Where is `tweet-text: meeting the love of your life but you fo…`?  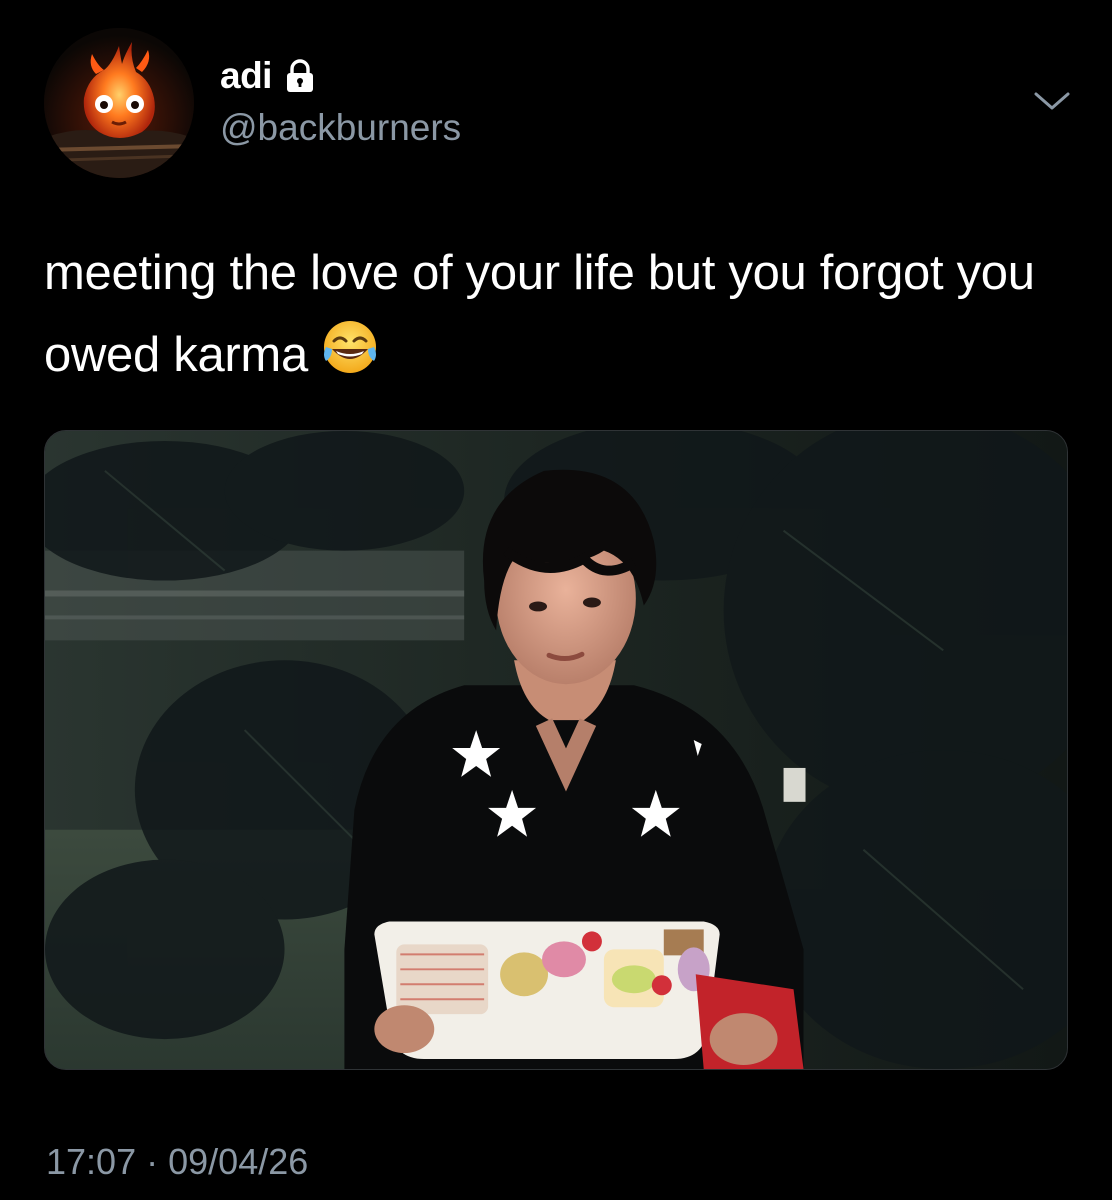
tweet-text: meeting the love of your life but you fo… is located at coordinates (559, 314).